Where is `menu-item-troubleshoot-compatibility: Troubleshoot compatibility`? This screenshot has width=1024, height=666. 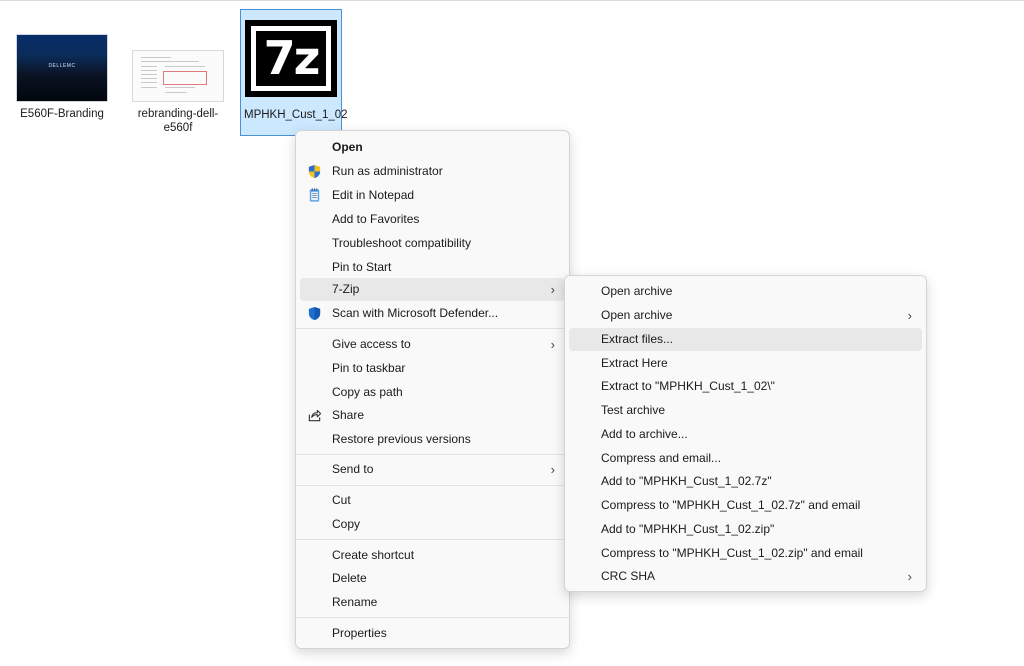 menu-item-troubleshoot-compatibility: Troubleshoot compatibility is located at coordinates (432, 243).